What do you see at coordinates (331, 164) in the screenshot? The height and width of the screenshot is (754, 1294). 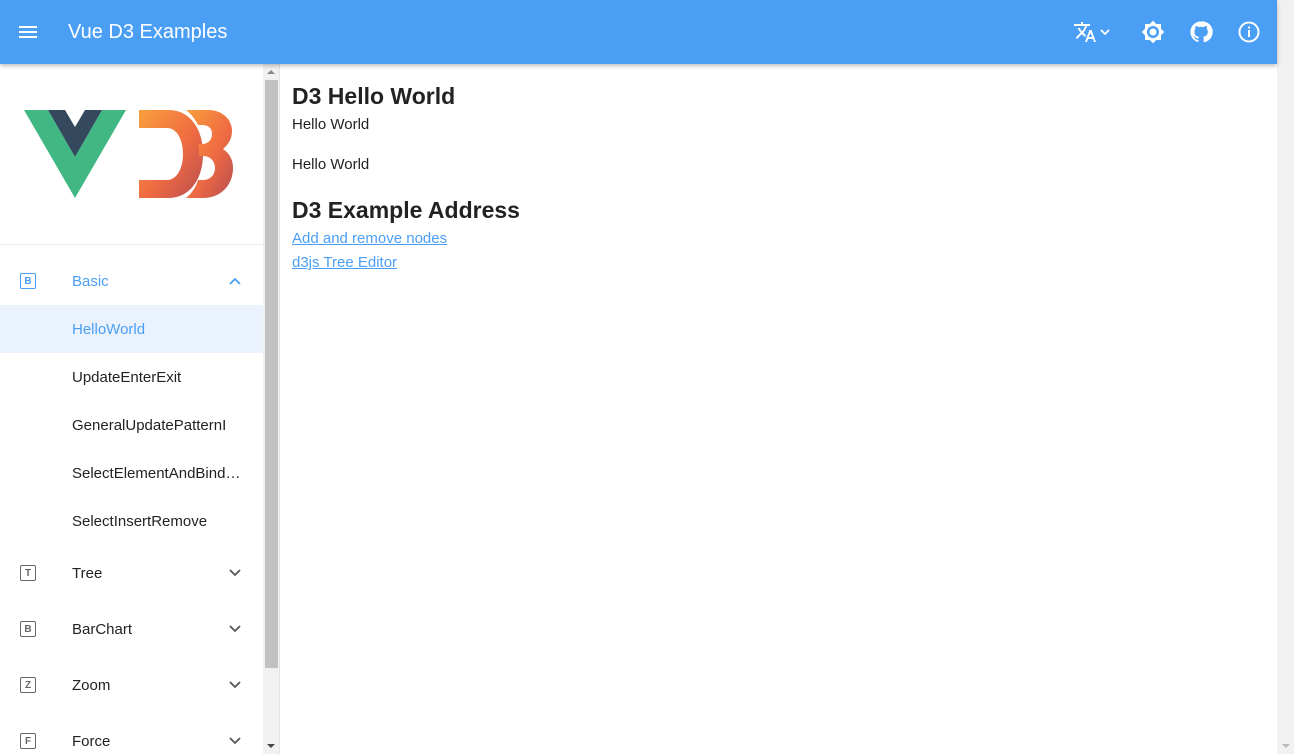 I see `hello-text-2: Hello World` at bounding box center [331, 164].